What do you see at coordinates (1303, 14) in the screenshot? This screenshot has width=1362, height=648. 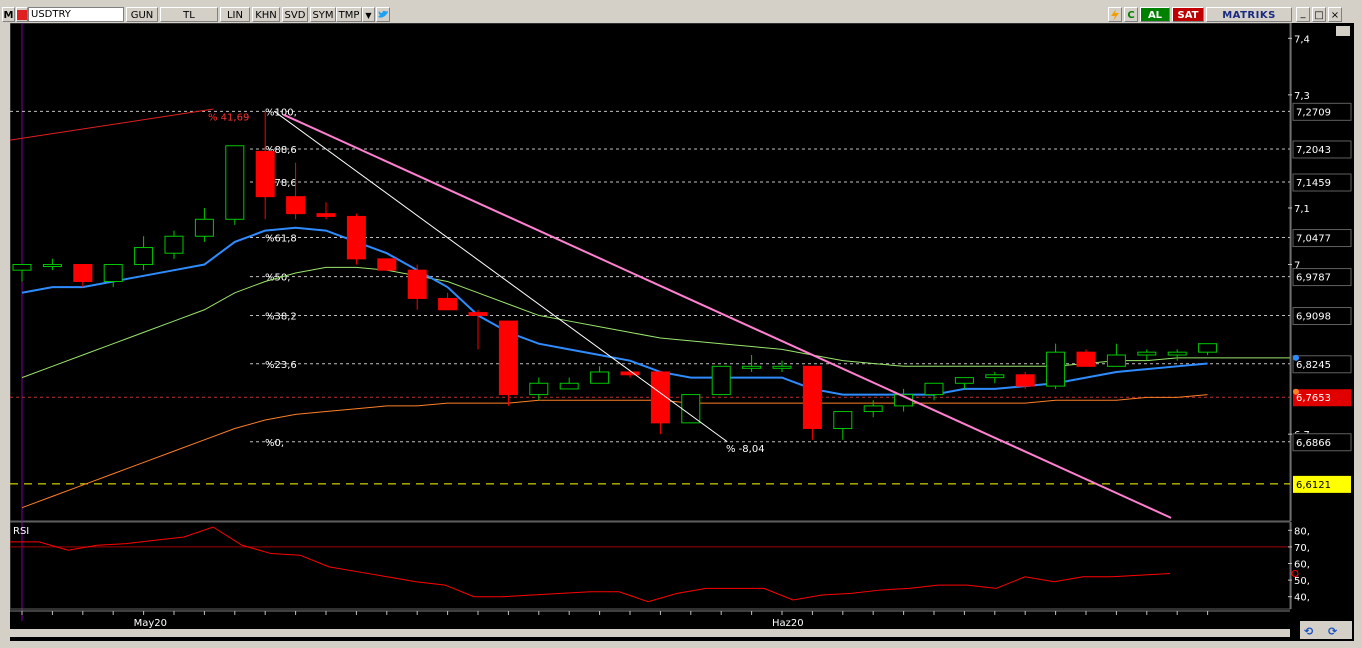 I see `minimize-button: _` at bounding box center [1303, 14].